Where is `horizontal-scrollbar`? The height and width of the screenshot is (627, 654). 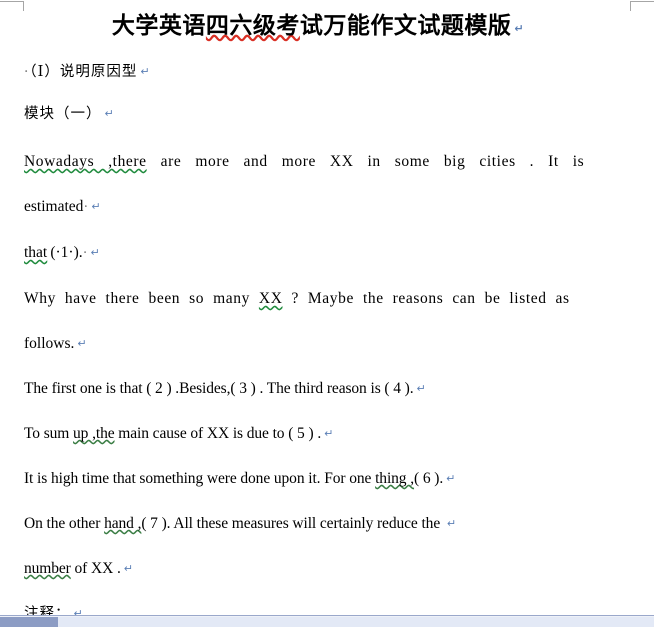
horizontal-scrollbar is located at coordinates (327, 621).